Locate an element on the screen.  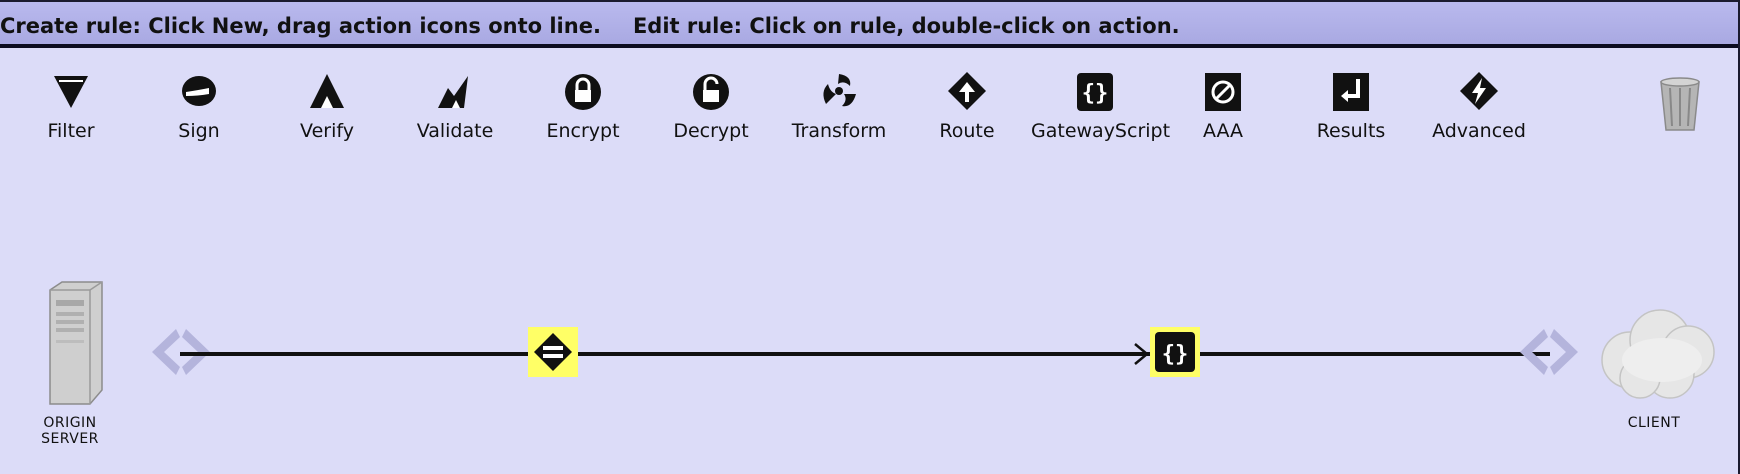
palette-label: Results is located at coordinates (1351, 131).